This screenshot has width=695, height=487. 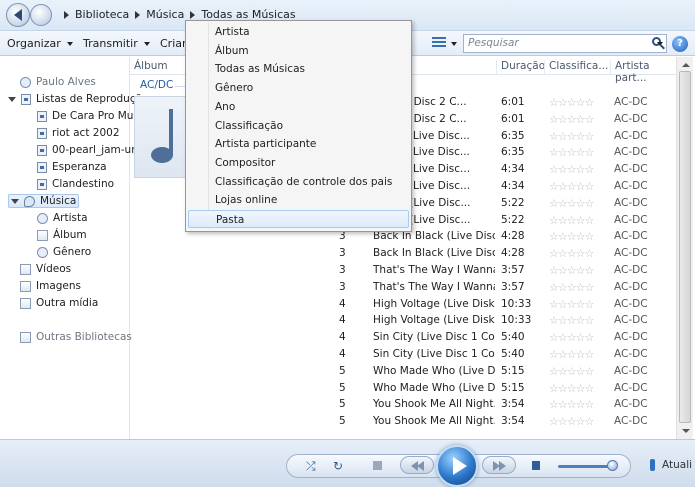 What do you see at coordinates (298, 219) in the screenshot?
I see `menu-item: Pasta` at bounding box center [298, 219].